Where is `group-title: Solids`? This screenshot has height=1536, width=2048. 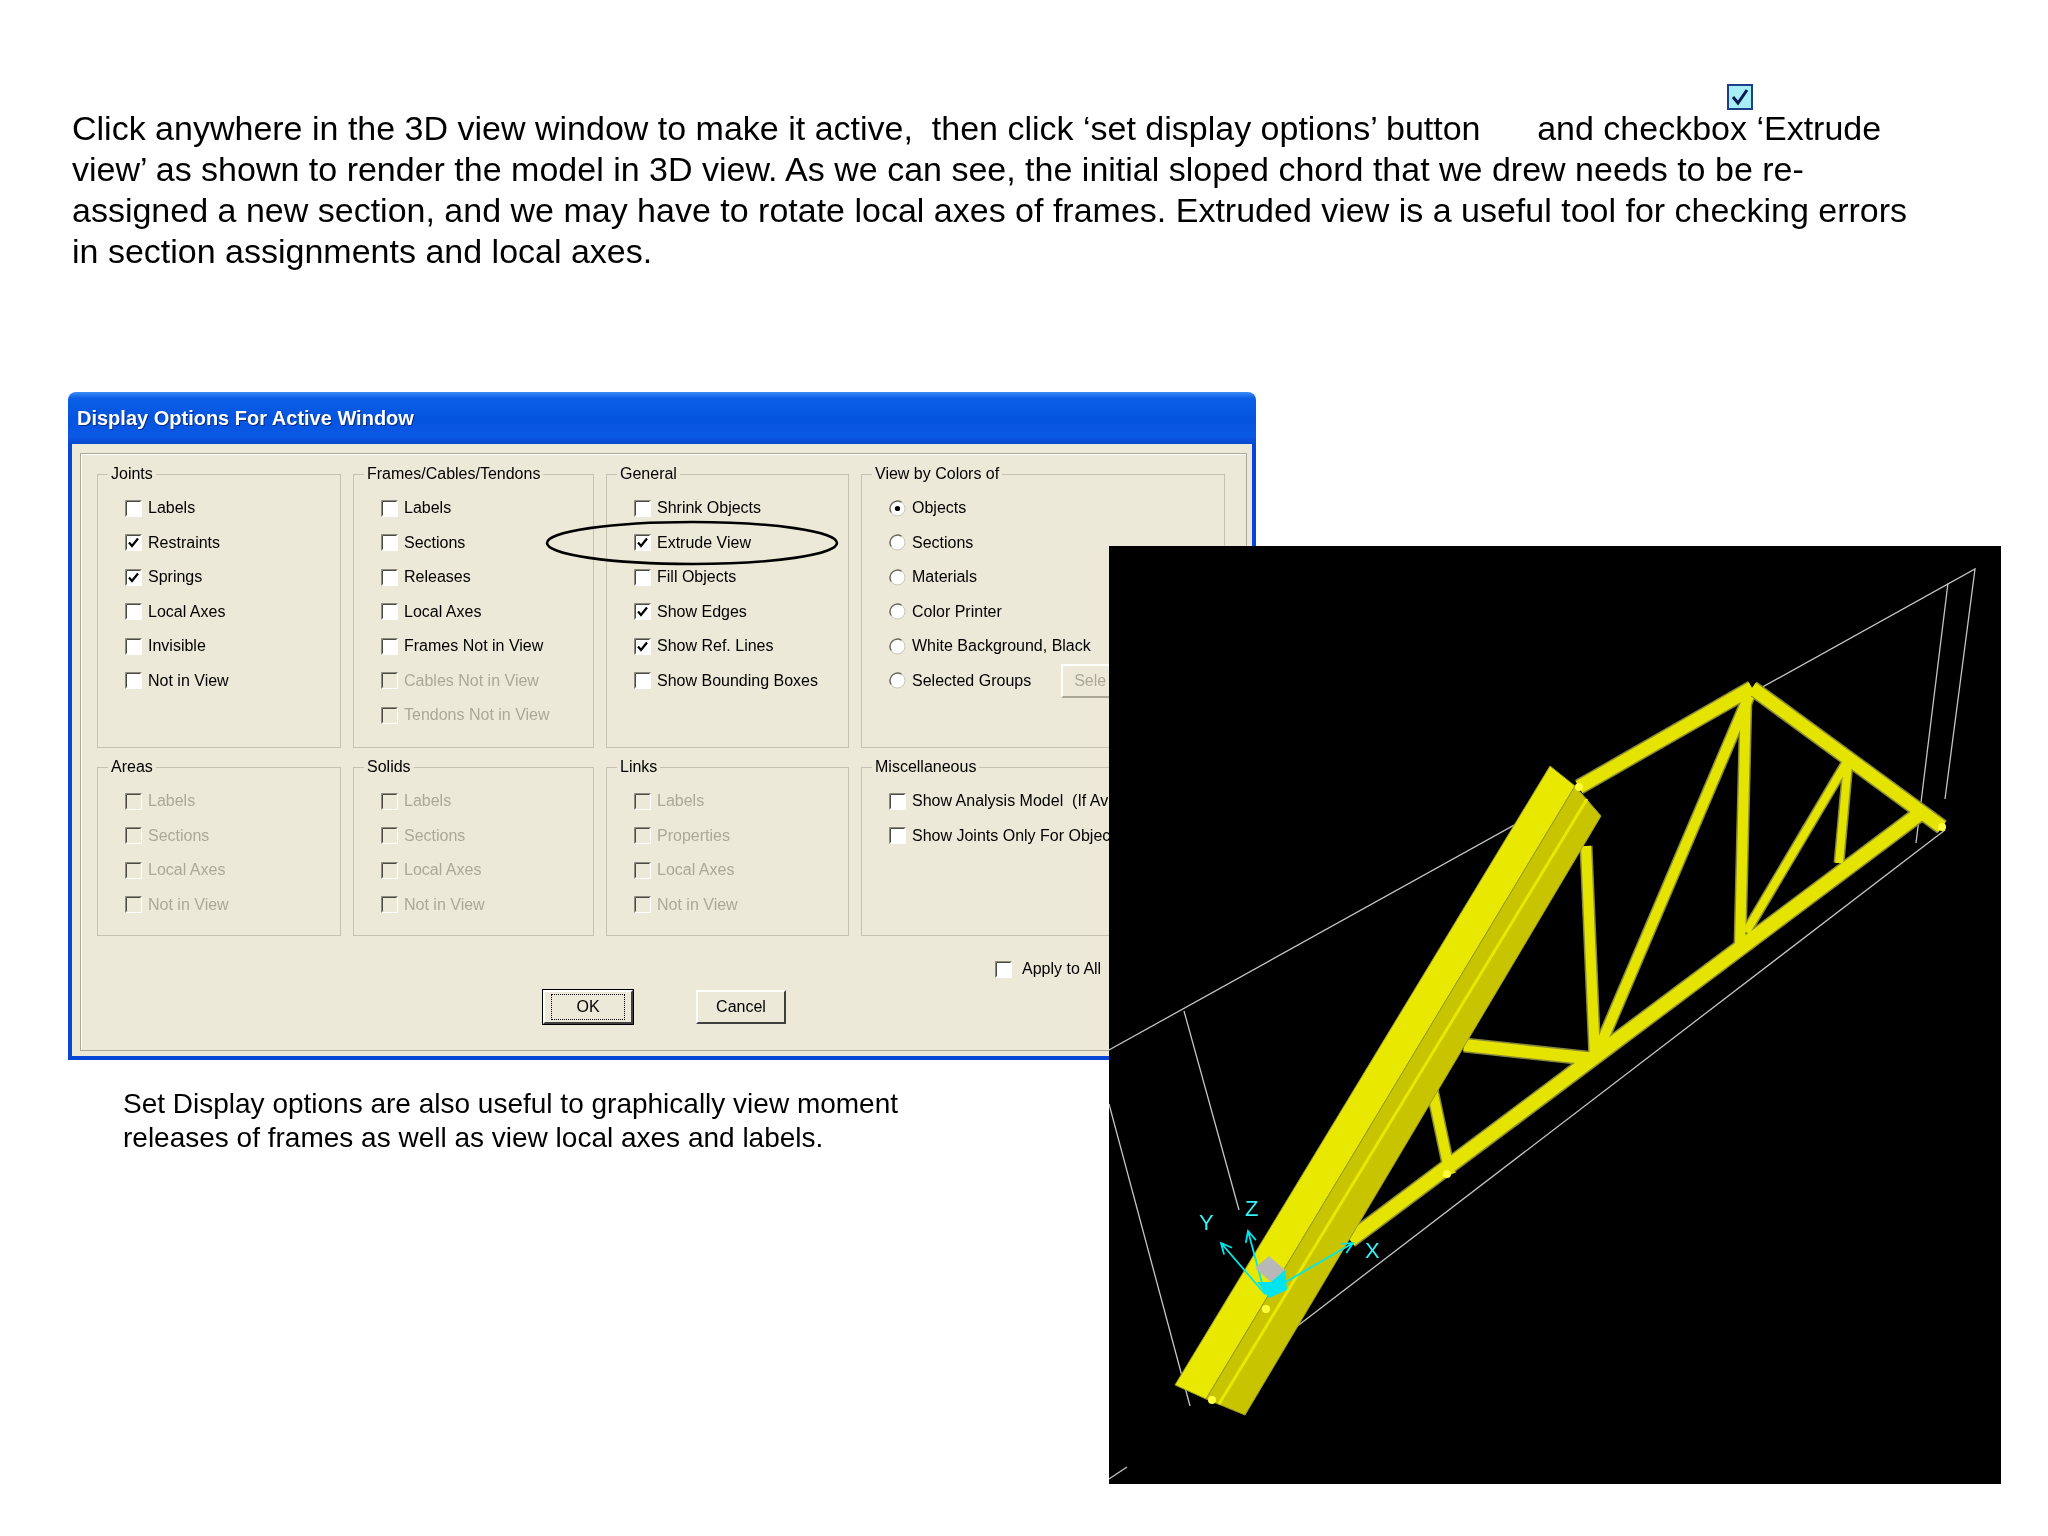
group-title: Solids is located at coordinates (389, 767).